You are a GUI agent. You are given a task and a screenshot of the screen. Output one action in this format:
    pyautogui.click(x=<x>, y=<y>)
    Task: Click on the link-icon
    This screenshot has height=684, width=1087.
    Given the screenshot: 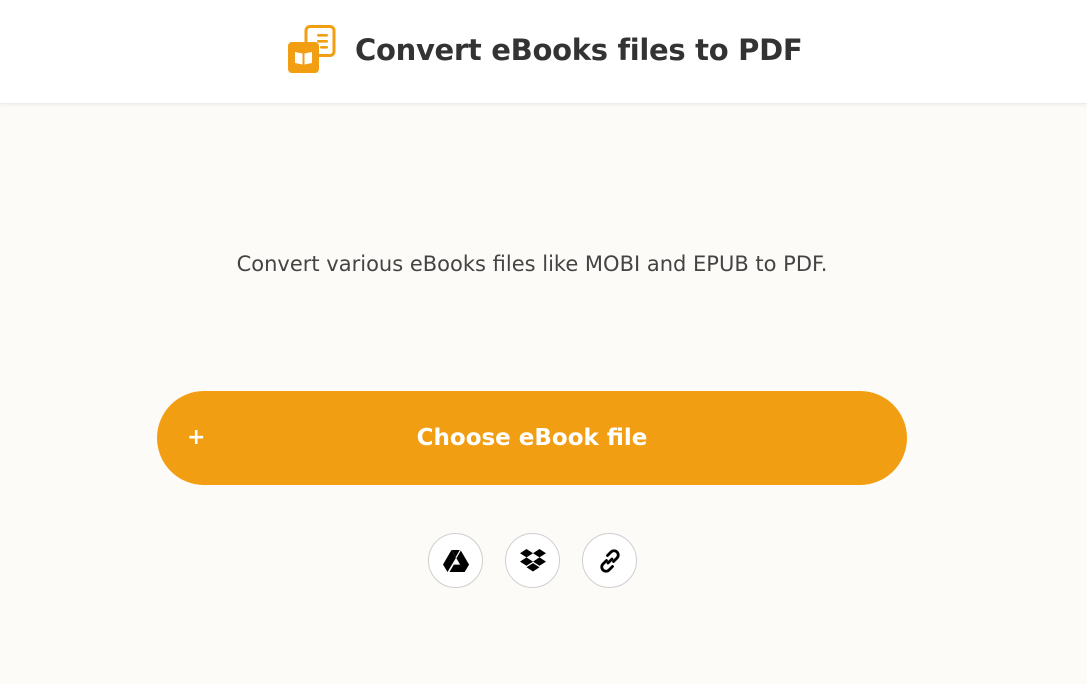 What is the action you would take?
    pyautogui.click(x=609, y=560)
    